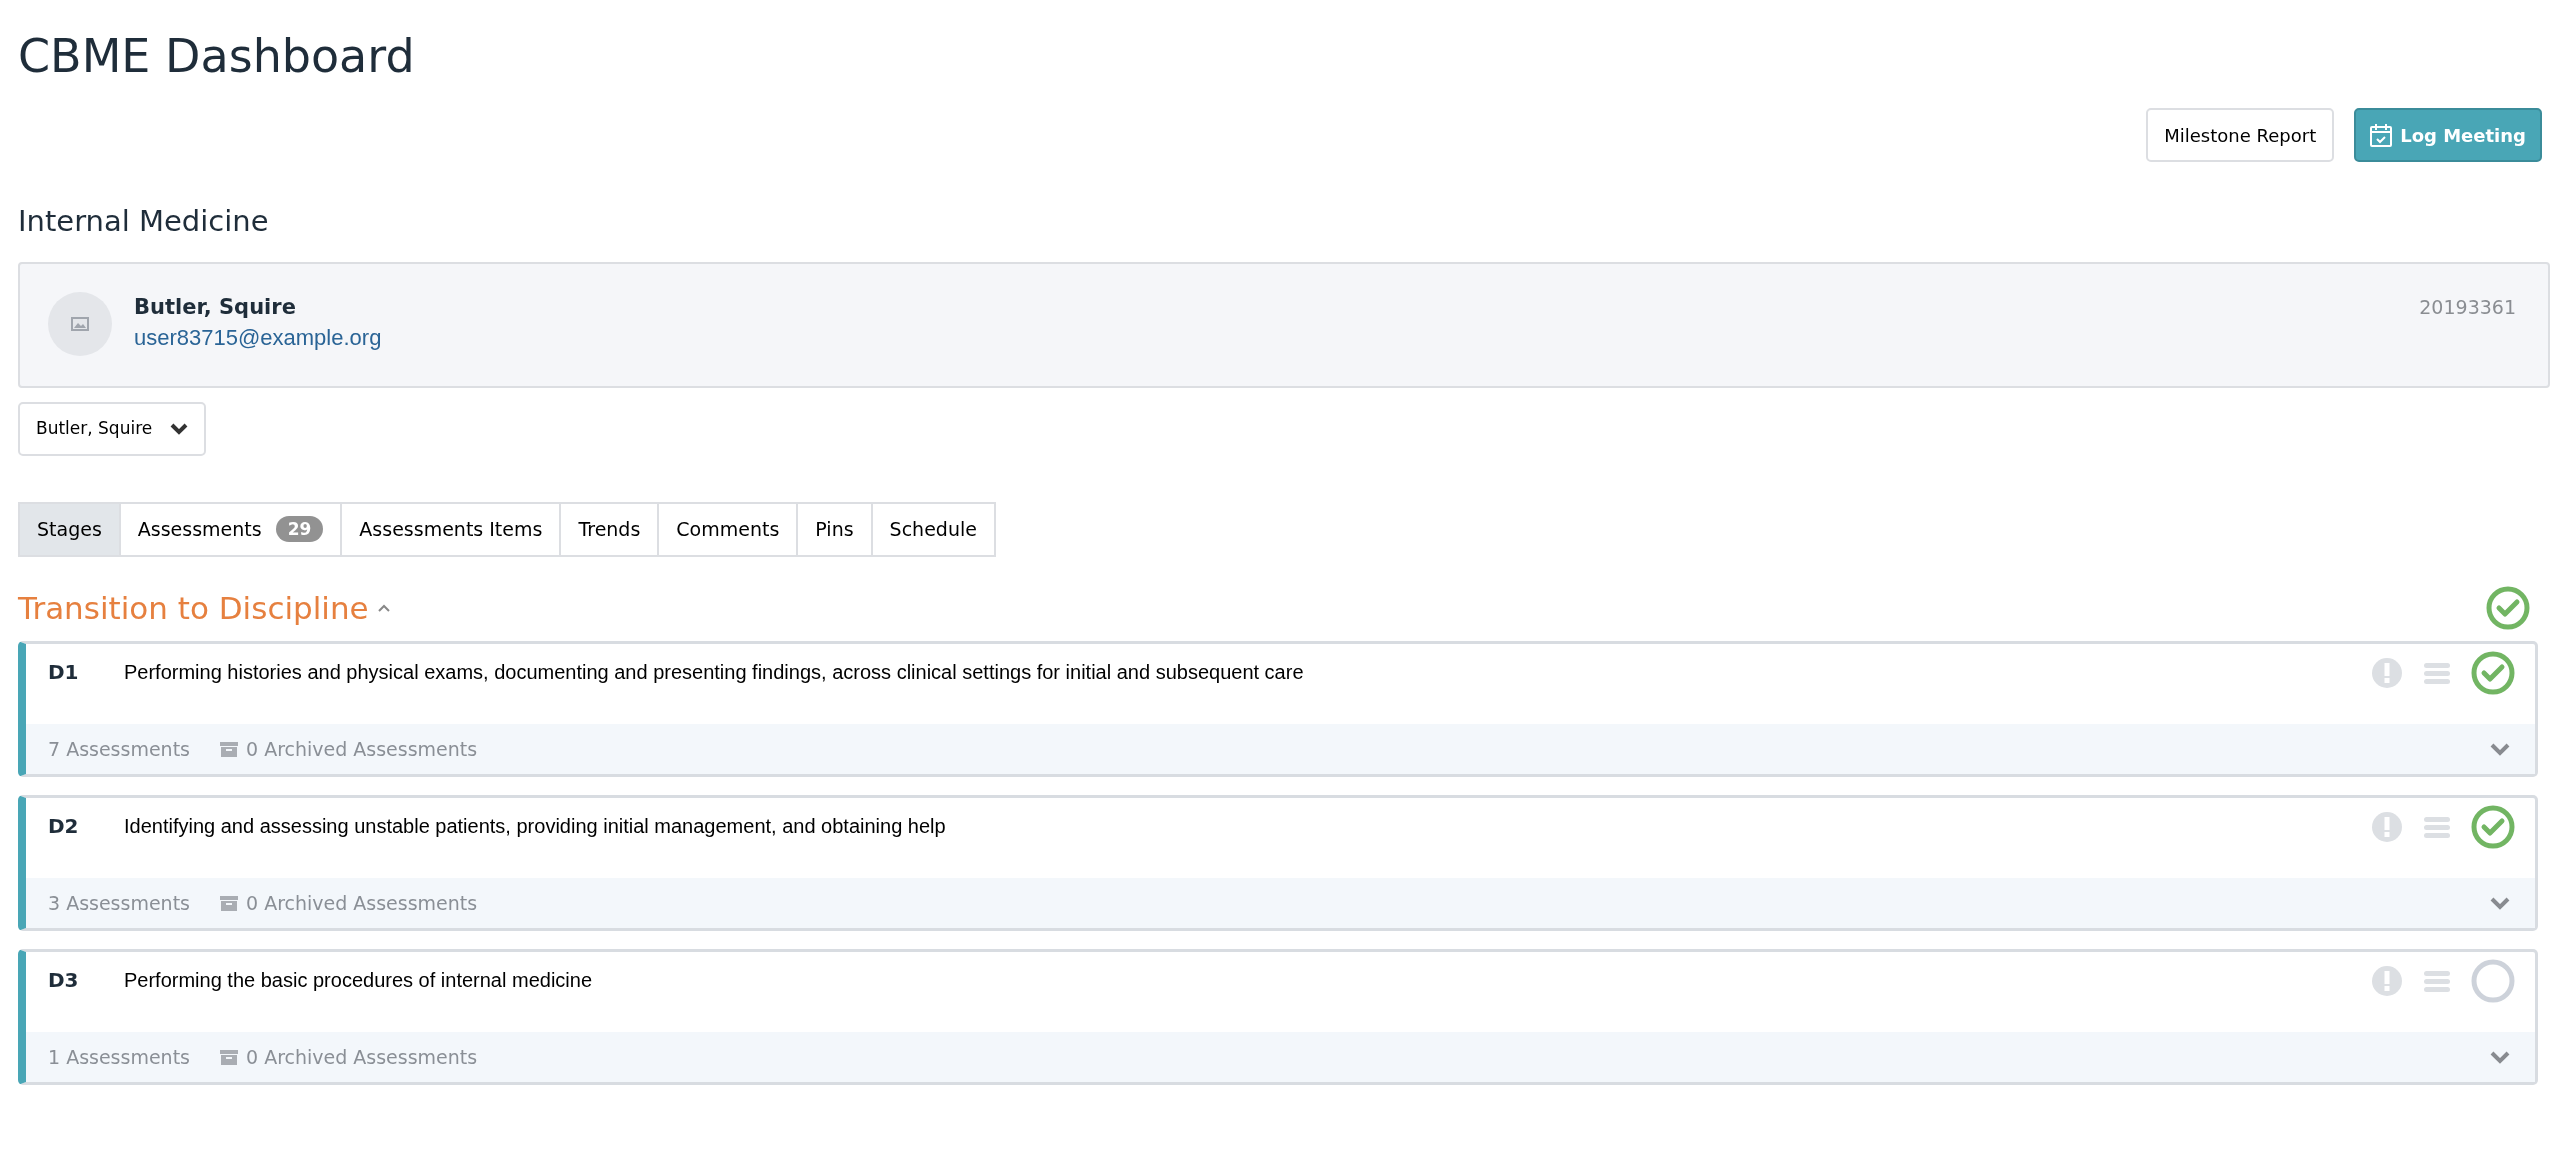 The width and height of the screenshot is (2568, 1152). I want to click on epa-title: Performing histories and physical exams, documenting and presenting findings, across clinical settings for initial and subsequent care, so click(714, 672).